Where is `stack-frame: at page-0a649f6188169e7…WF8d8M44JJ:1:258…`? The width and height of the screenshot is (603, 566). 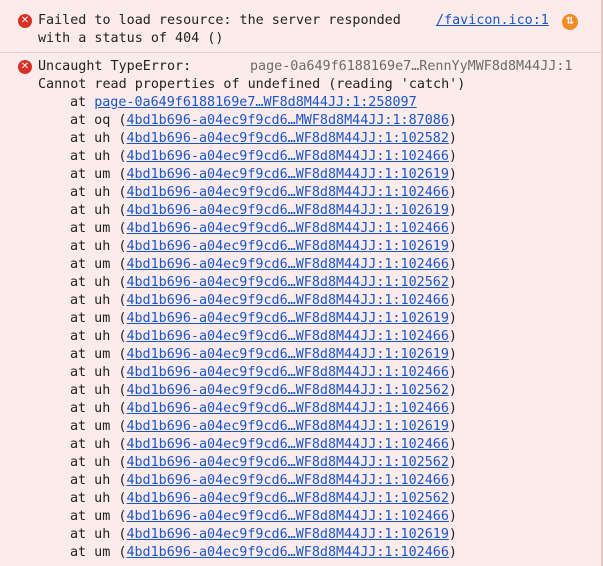 stack-frame: at page-0a649f6188169e7…WF8d8M44JJ:1:258… is located at coordinates (243, 102).